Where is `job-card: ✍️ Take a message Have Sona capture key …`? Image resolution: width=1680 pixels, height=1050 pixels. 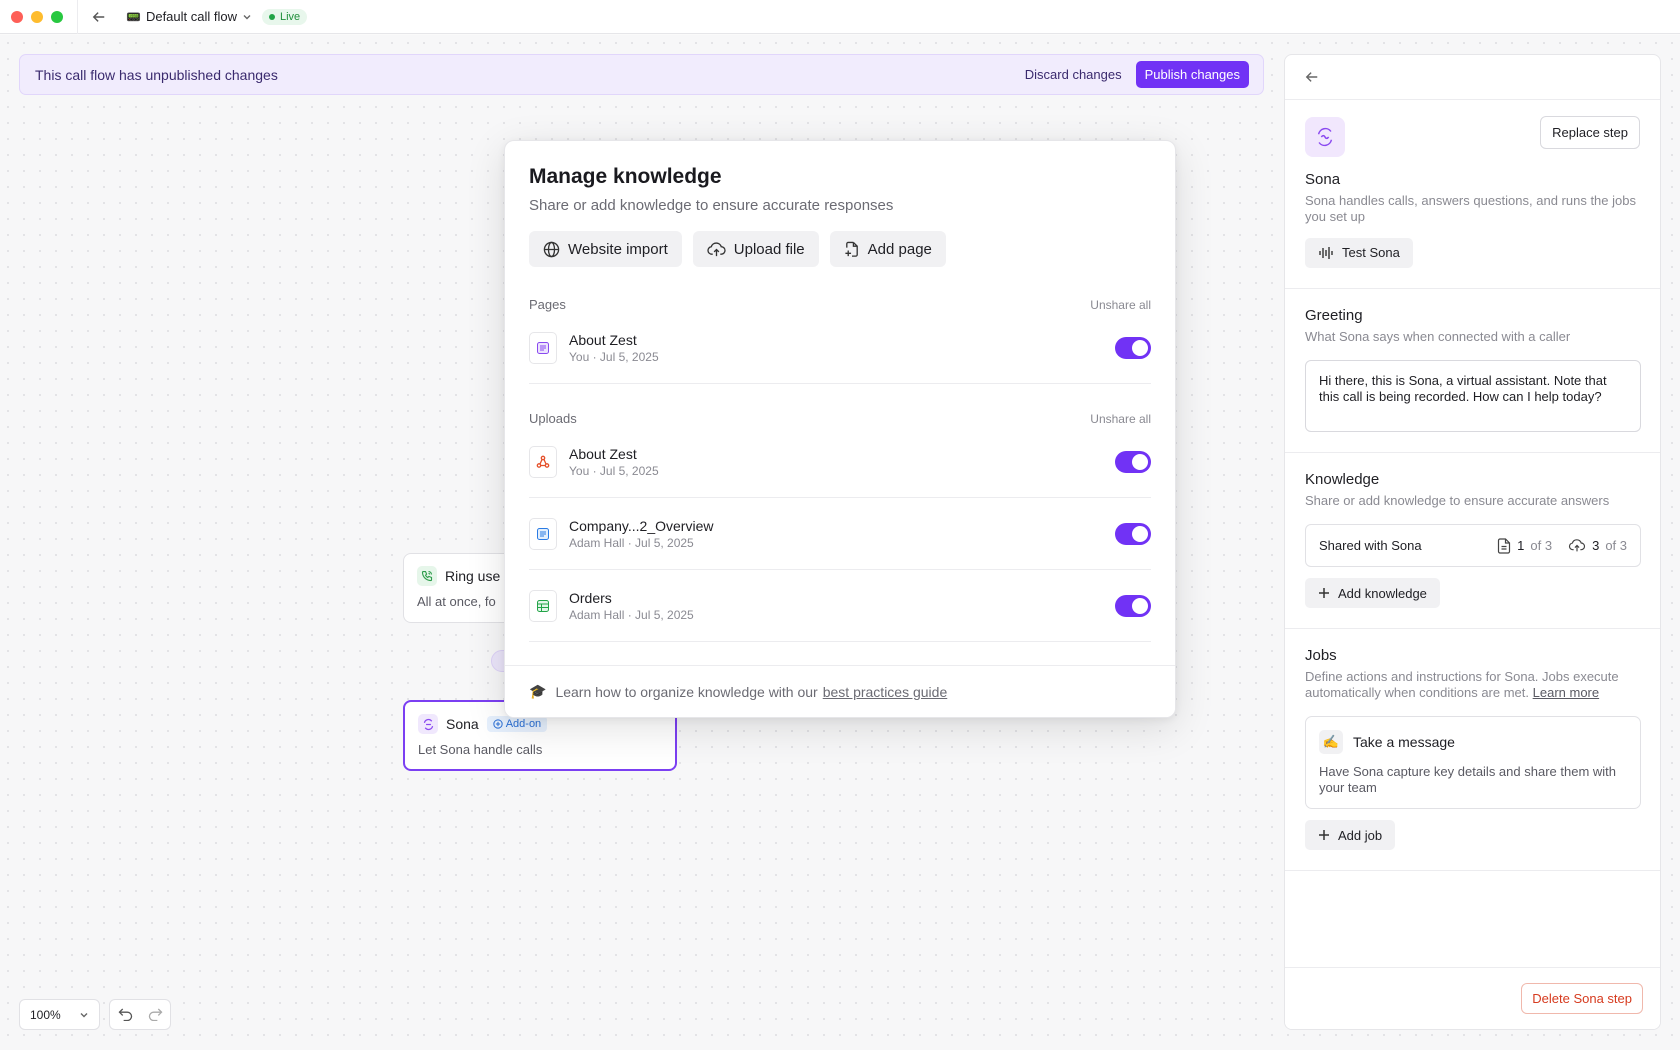
job-card: ✍️ Take a message Have Sona capture key … is located at coordinates (1473, 763).